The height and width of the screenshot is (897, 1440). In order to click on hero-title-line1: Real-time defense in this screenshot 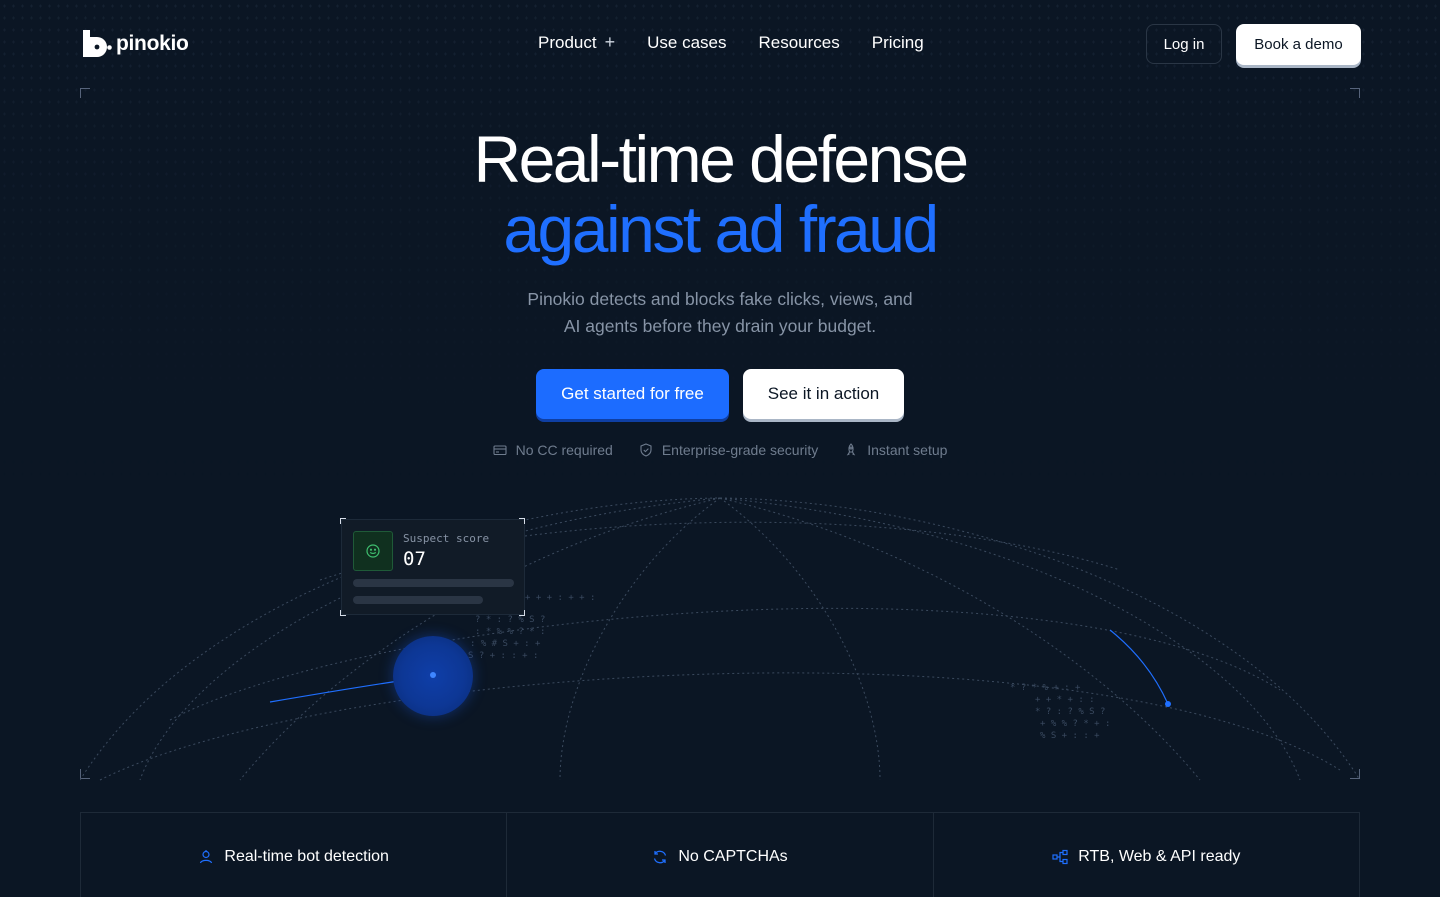, I will do `click(721, 159)`.